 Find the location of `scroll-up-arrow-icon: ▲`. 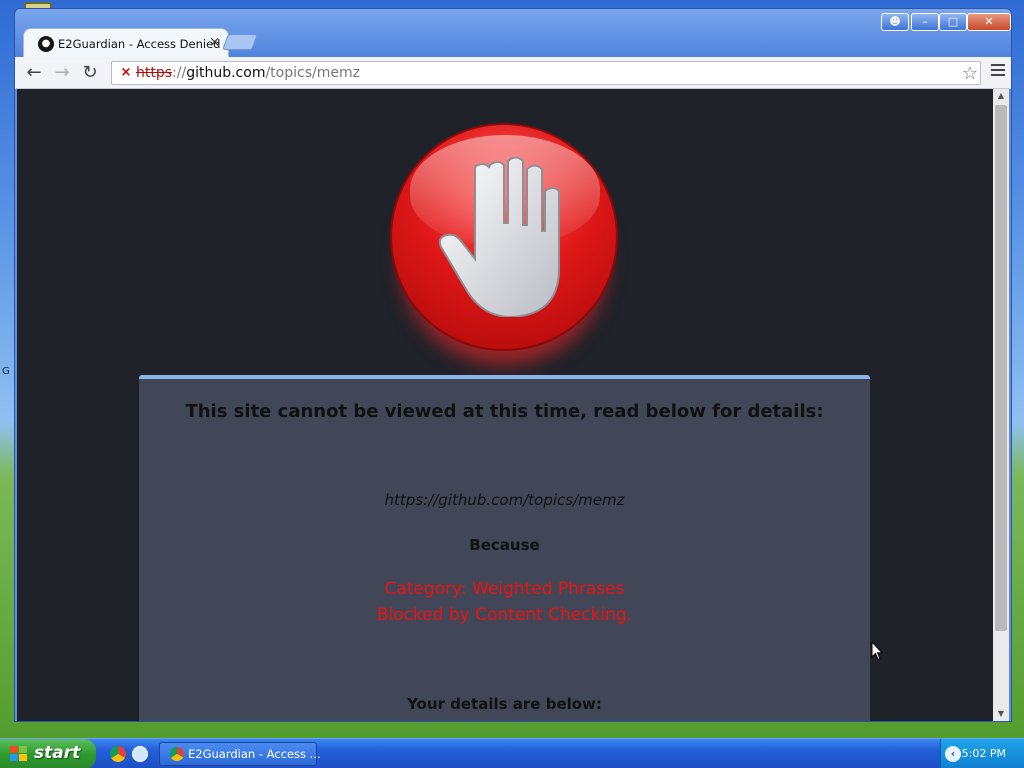

scroll-up-arrow-icon: ▲ is located at coordinates (1001, 96).